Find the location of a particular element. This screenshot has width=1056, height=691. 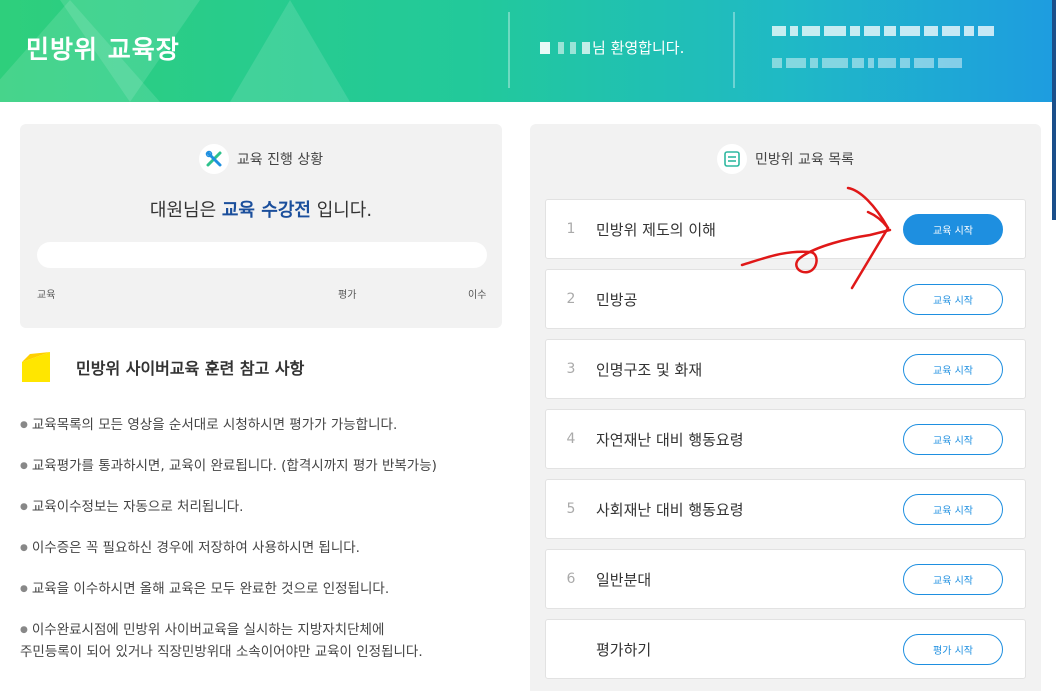

note-item: ● 교육이수정보는 자동으로 처리됩니다. is located at coordinates (132, 507).